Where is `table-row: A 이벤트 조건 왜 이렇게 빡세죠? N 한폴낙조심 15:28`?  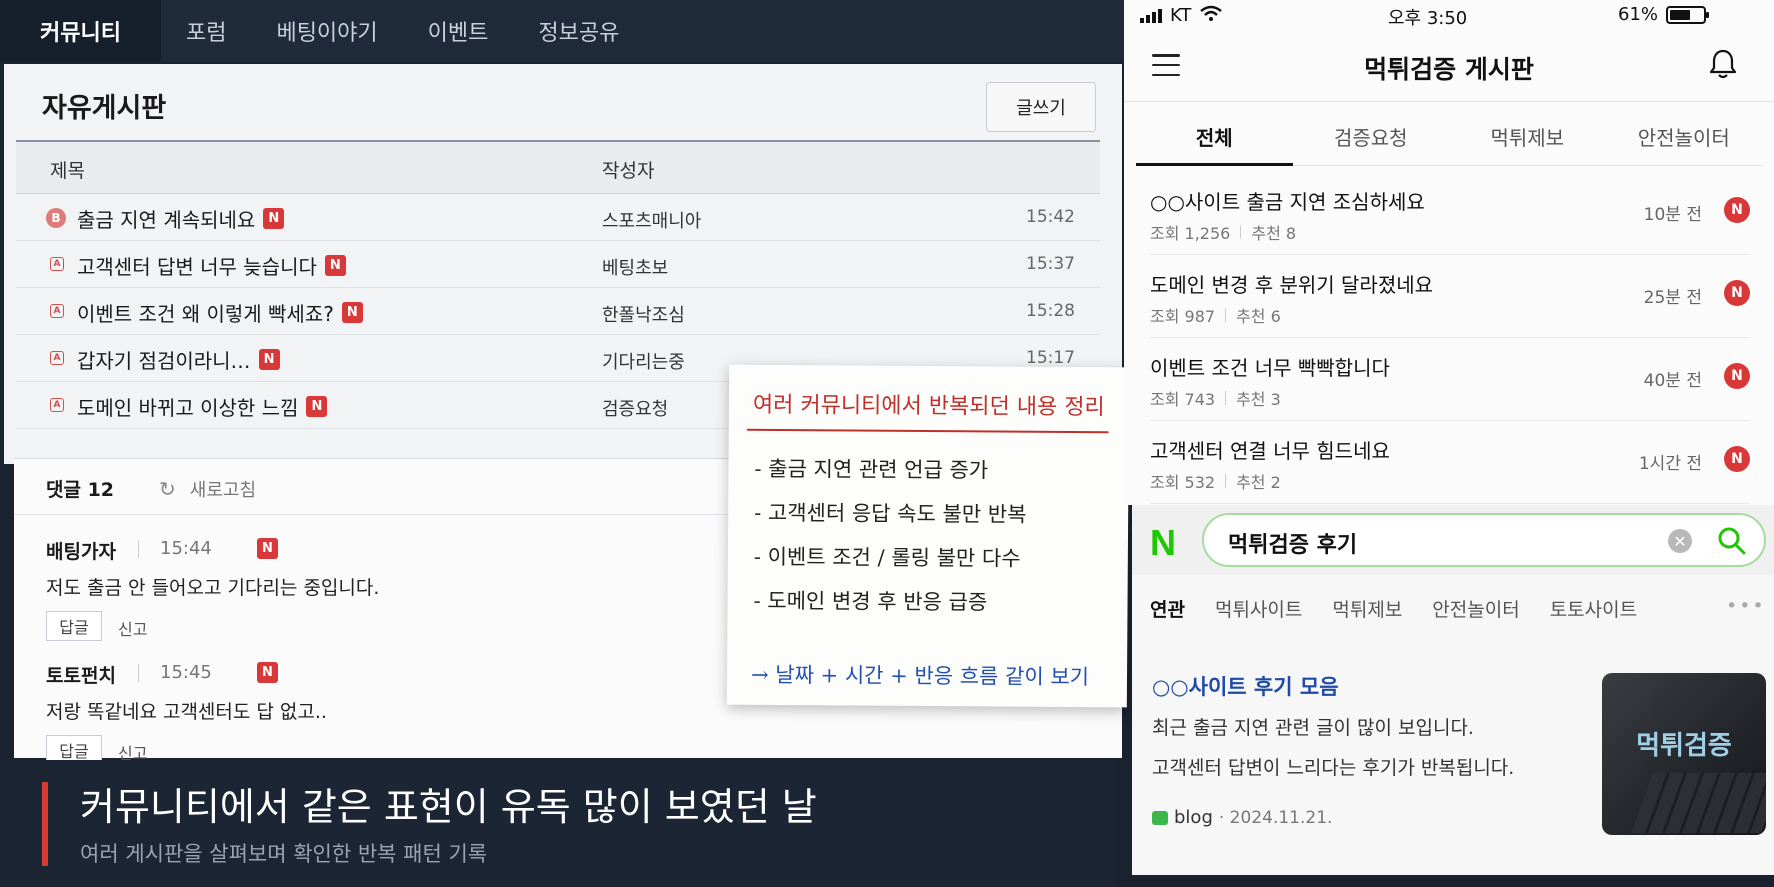
table-row: A 이벤트 조건 왜 이렇게 빡세죠? N 한폴낙조심 15:28 is located at coordinates (558, 311).